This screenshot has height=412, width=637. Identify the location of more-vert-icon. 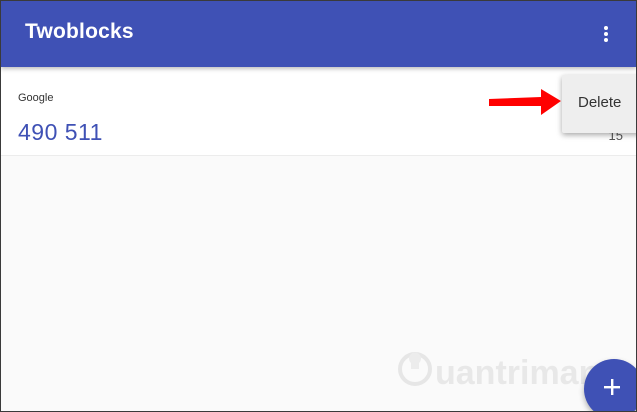
(606, 34).